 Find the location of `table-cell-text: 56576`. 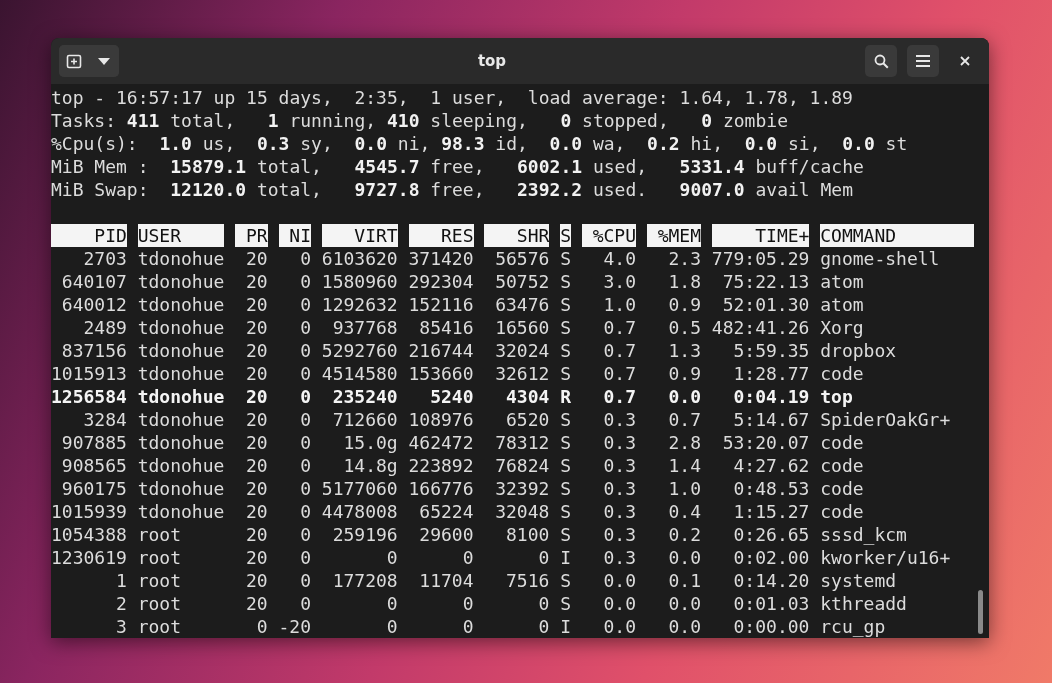

table-cell-text: 56576 is located at coordinates (522, 258).